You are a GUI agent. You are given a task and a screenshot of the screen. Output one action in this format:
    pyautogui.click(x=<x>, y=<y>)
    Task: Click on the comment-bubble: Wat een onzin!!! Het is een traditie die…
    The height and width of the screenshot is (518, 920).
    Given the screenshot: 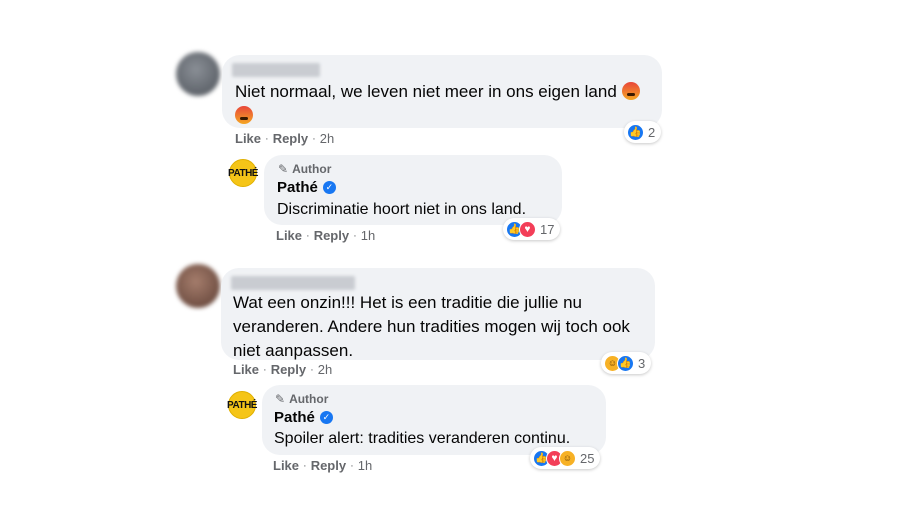 What is the action you would take?
    pyautogui.click(x=438, y=314)
    